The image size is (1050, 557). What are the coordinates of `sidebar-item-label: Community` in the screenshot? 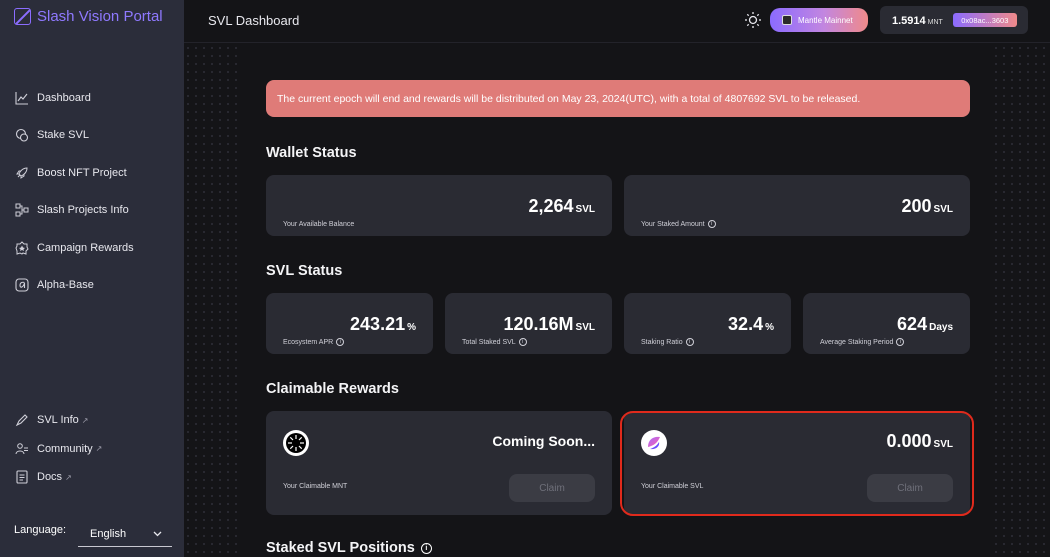 It's located at (65, 448).